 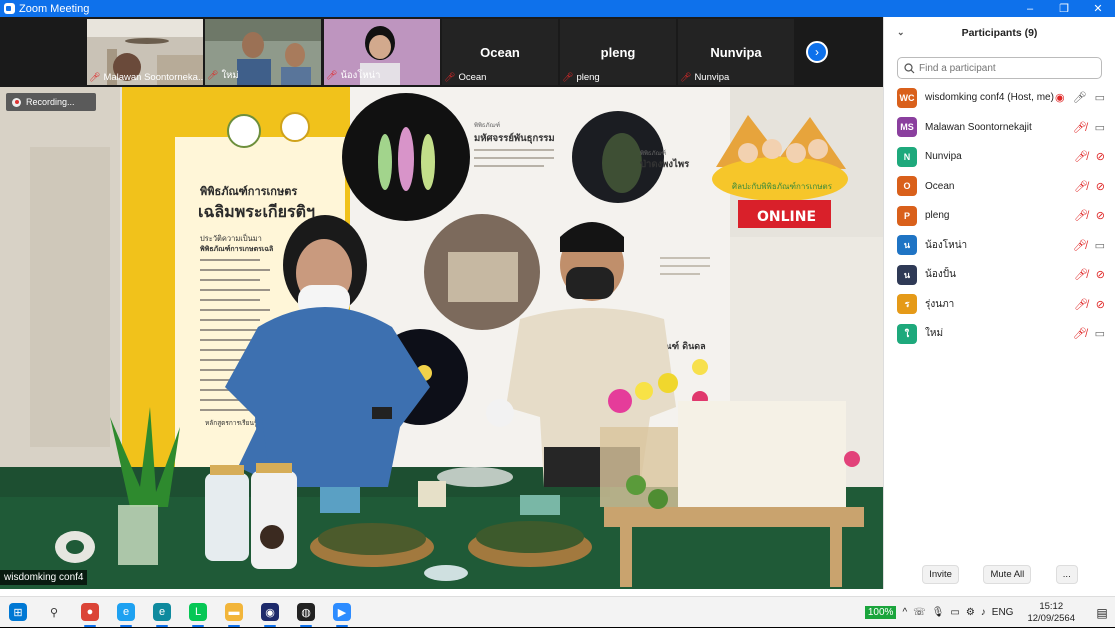 I want to click on participant-tile: 🎤︎ ใหม่, so click(x=263, y=52).